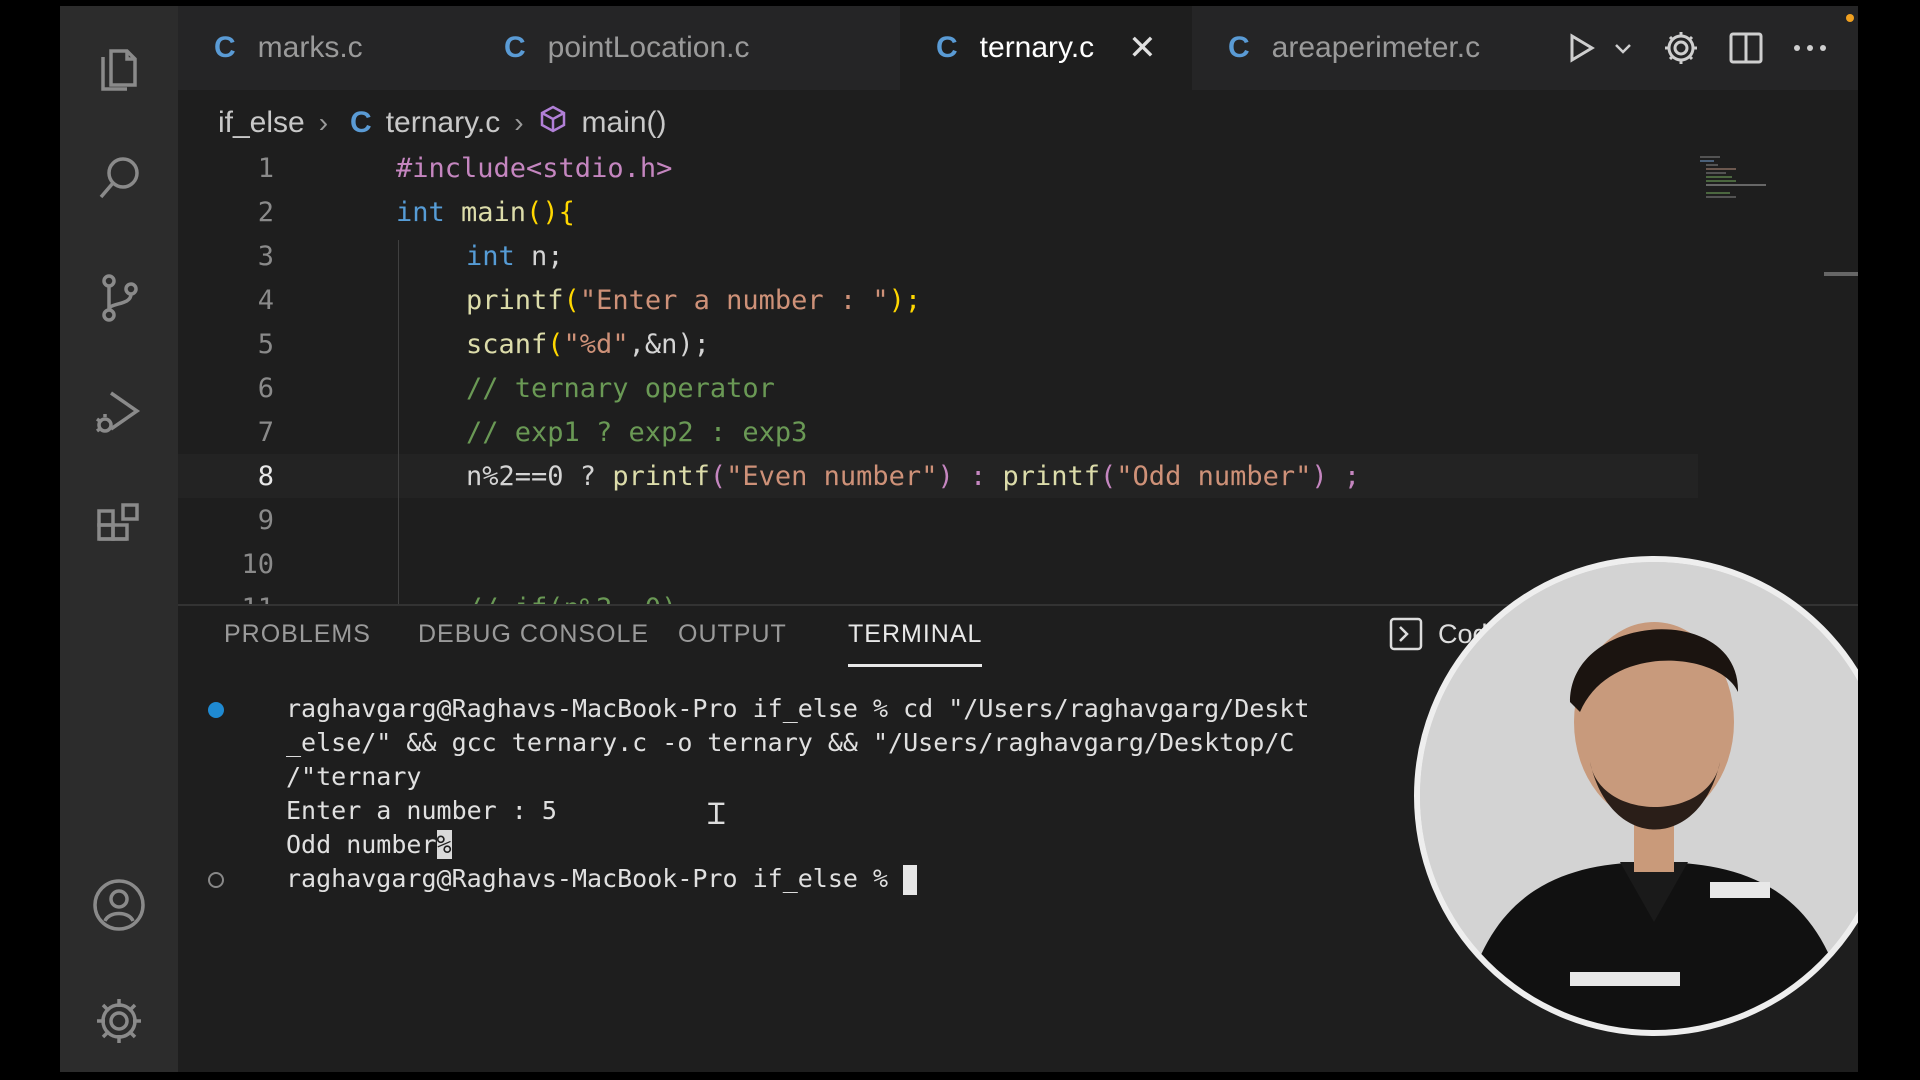  What do you see at coordinates (257, 564) in the screenshot?
I see `line-number: 10` at bounding box center [257, 564].